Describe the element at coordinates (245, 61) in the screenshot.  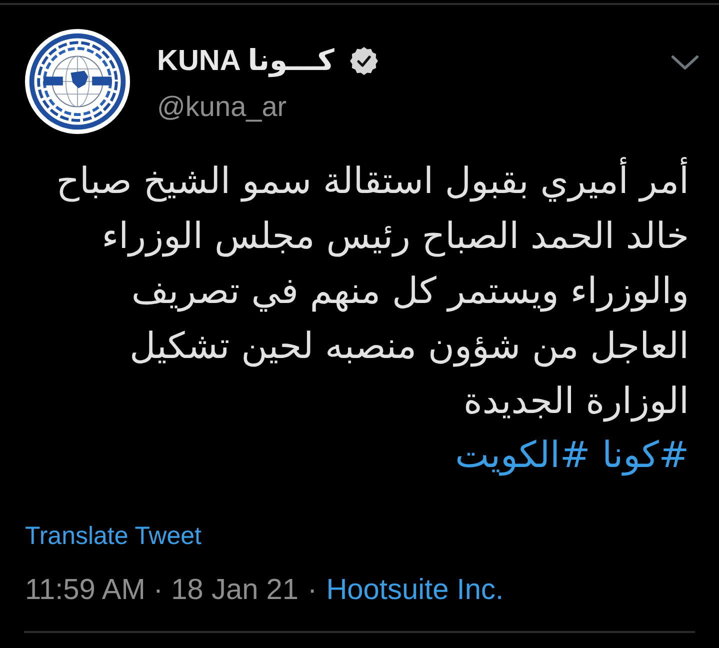
I see `display-name: KUNA كـــونا` at that location.